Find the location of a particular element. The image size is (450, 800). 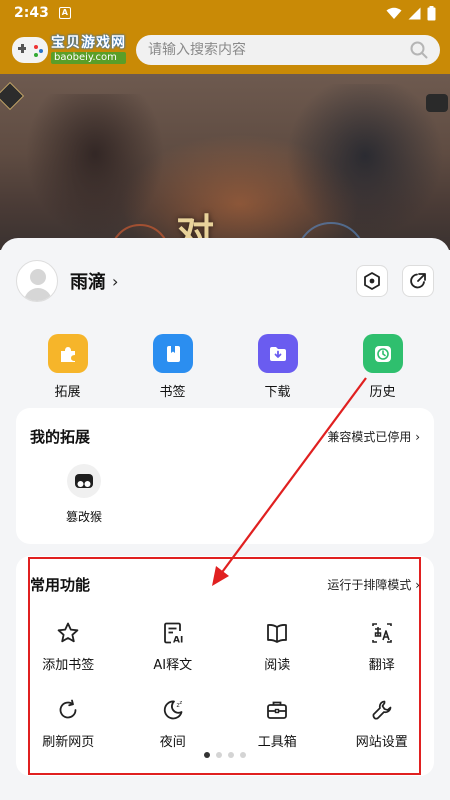

func-label: 刷新网页 is located at coordinates (68, 742).